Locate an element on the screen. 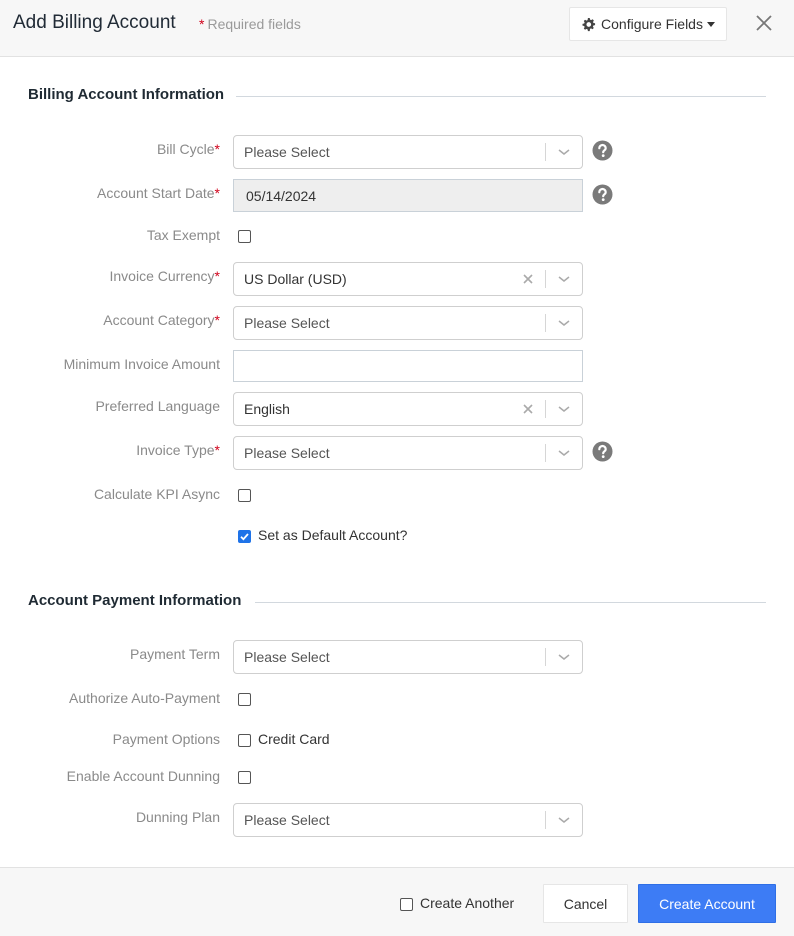 This screenshot has width=794, height=936. invoice-currency-select: US Dollar (USD) is located at coordinates (408, 279).